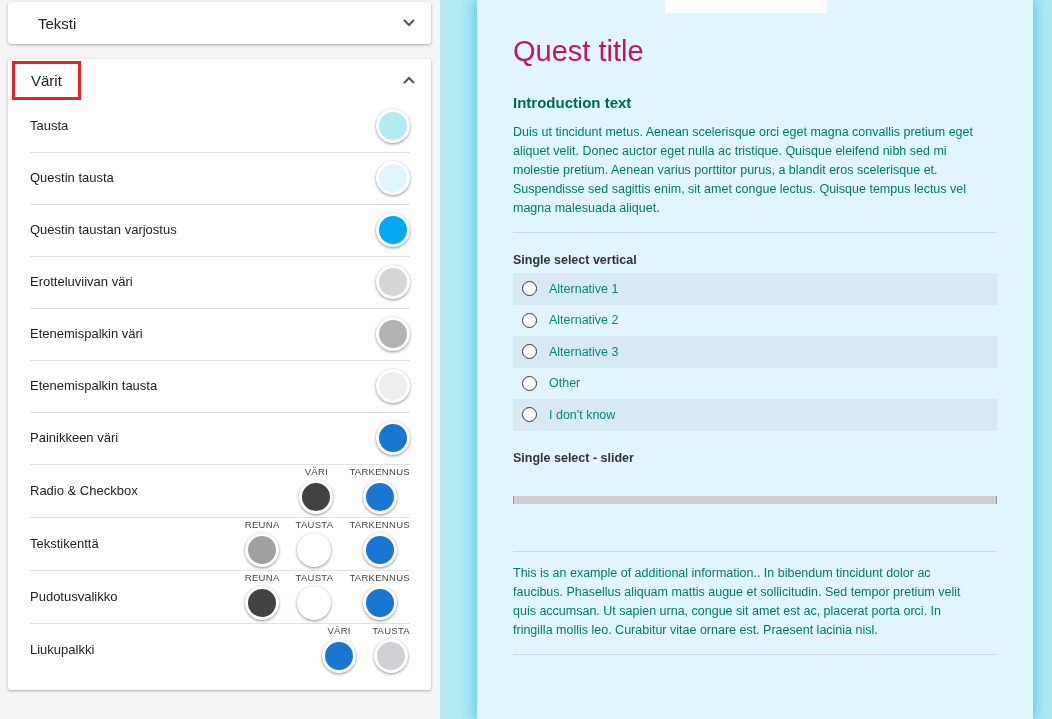 Image resolution: width=1052 pixels, height=719 pixels. What do you see at coordinates (81, 281) in the screenshot?
I see `setting-label: Erotteluviivan väri` at bounding box center [81, 281].